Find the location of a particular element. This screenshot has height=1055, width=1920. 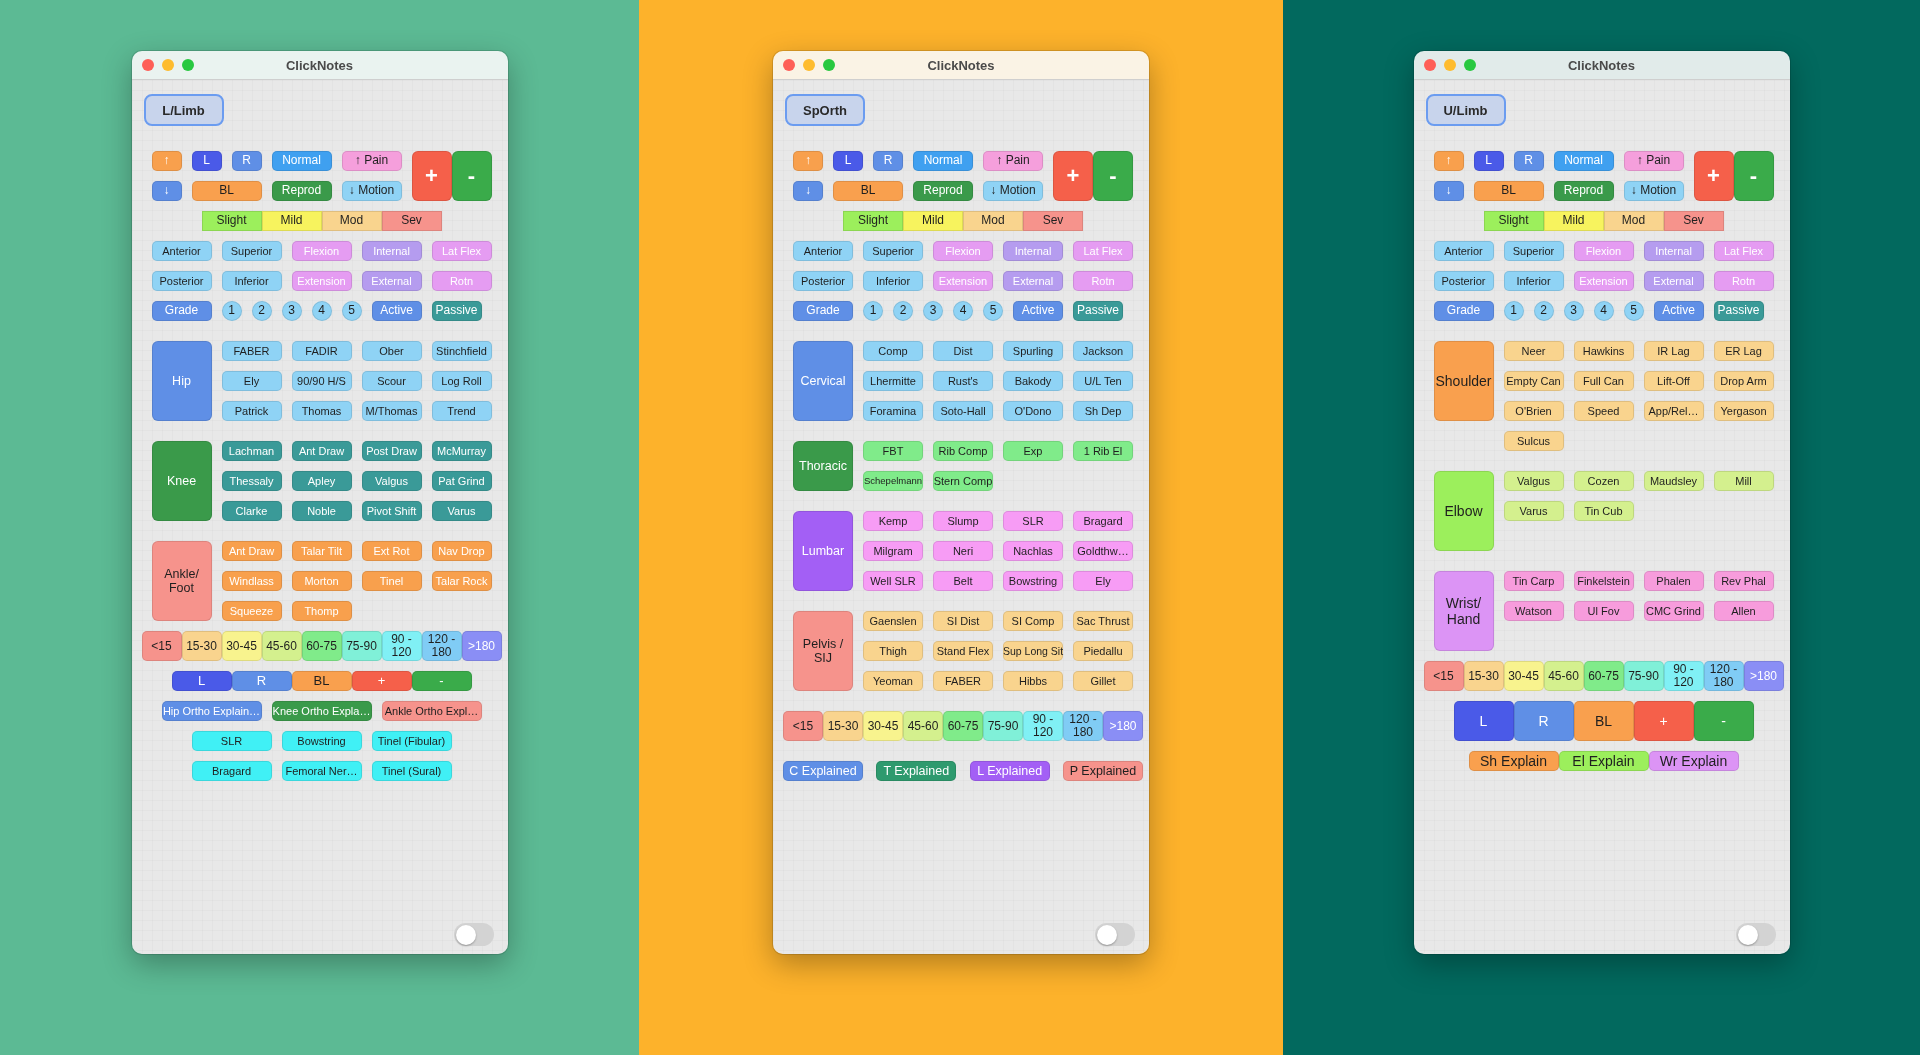

test-button: Lift-Off is located at coordinates (1673, 381).